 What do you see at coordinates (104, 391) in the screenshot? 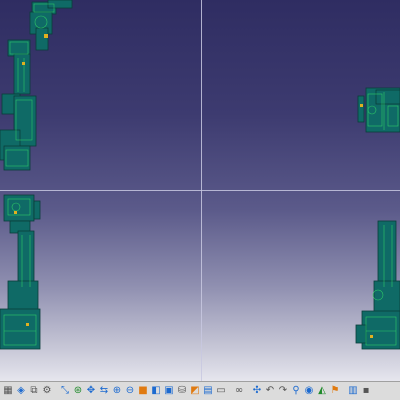
I see `fly-icon: ⇆` at bounding box center [104, 391].